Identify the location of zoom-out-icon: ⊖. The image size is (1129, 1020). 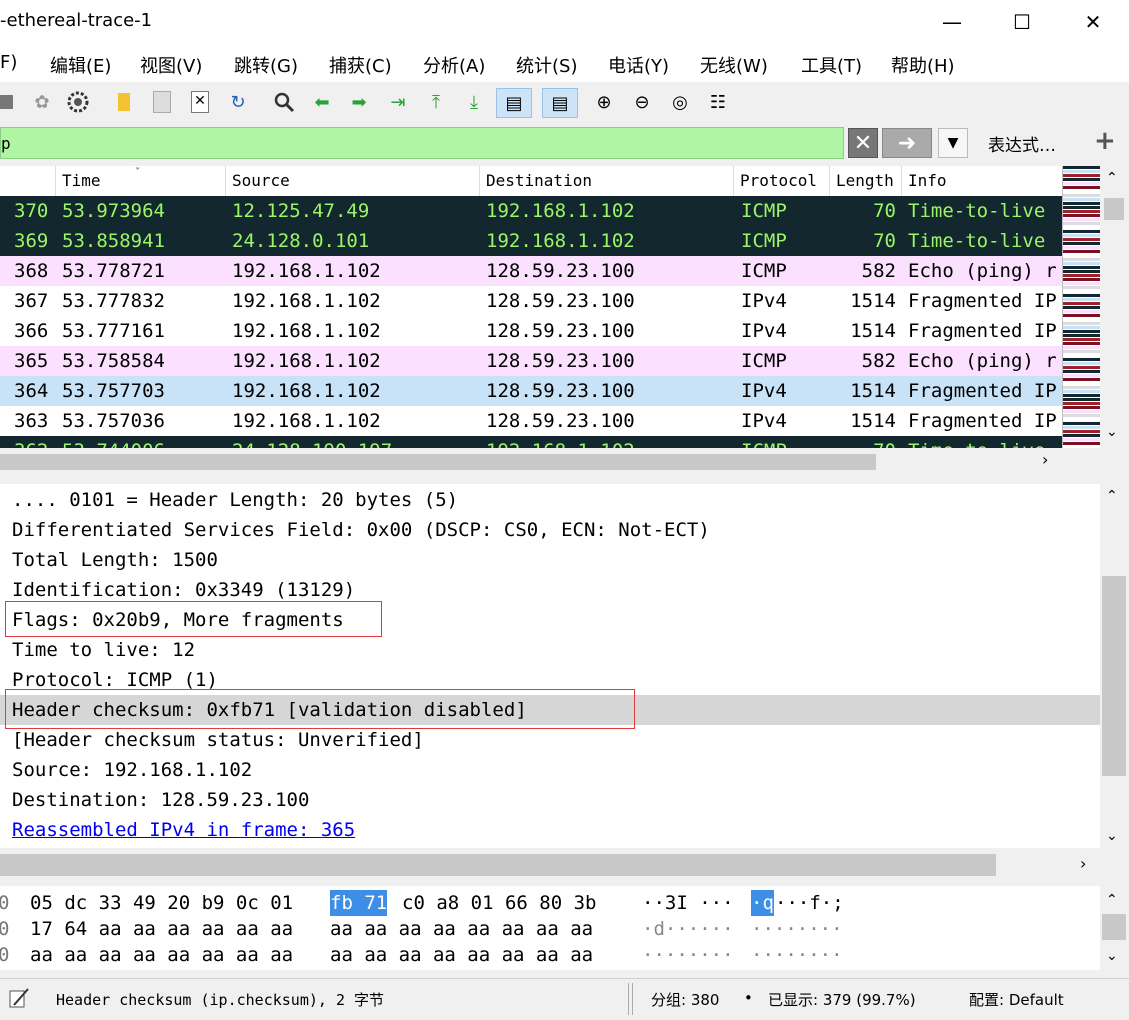
(642, 102).